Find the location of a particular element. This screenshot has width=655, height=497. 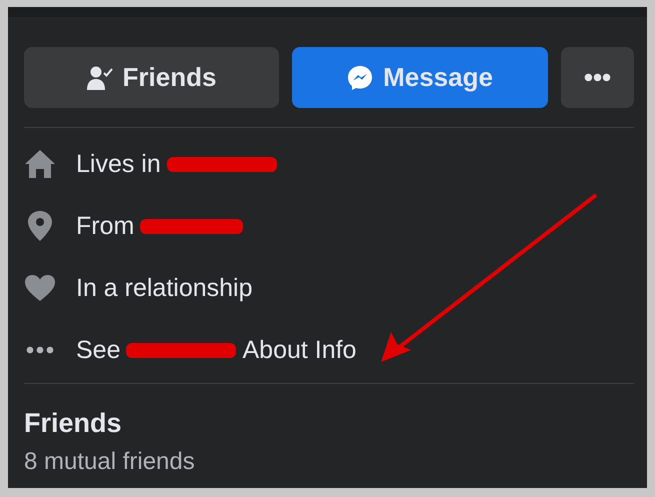

info-text: From is located at coordinates (105, 226).